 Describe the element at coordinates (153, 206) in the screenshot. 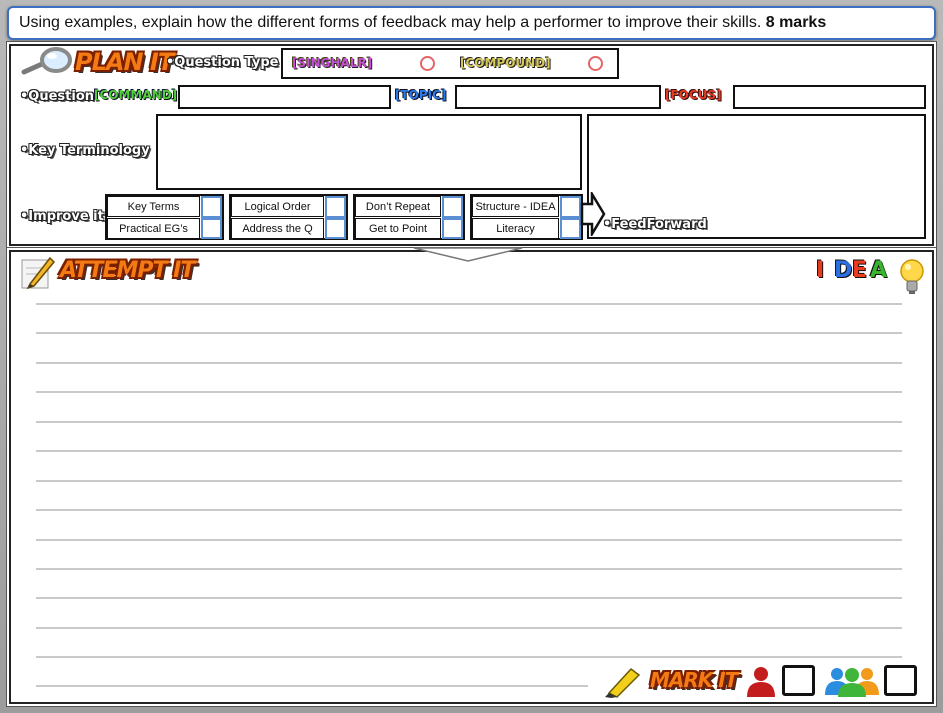

I see `improve-item: Key Terms` at that location.